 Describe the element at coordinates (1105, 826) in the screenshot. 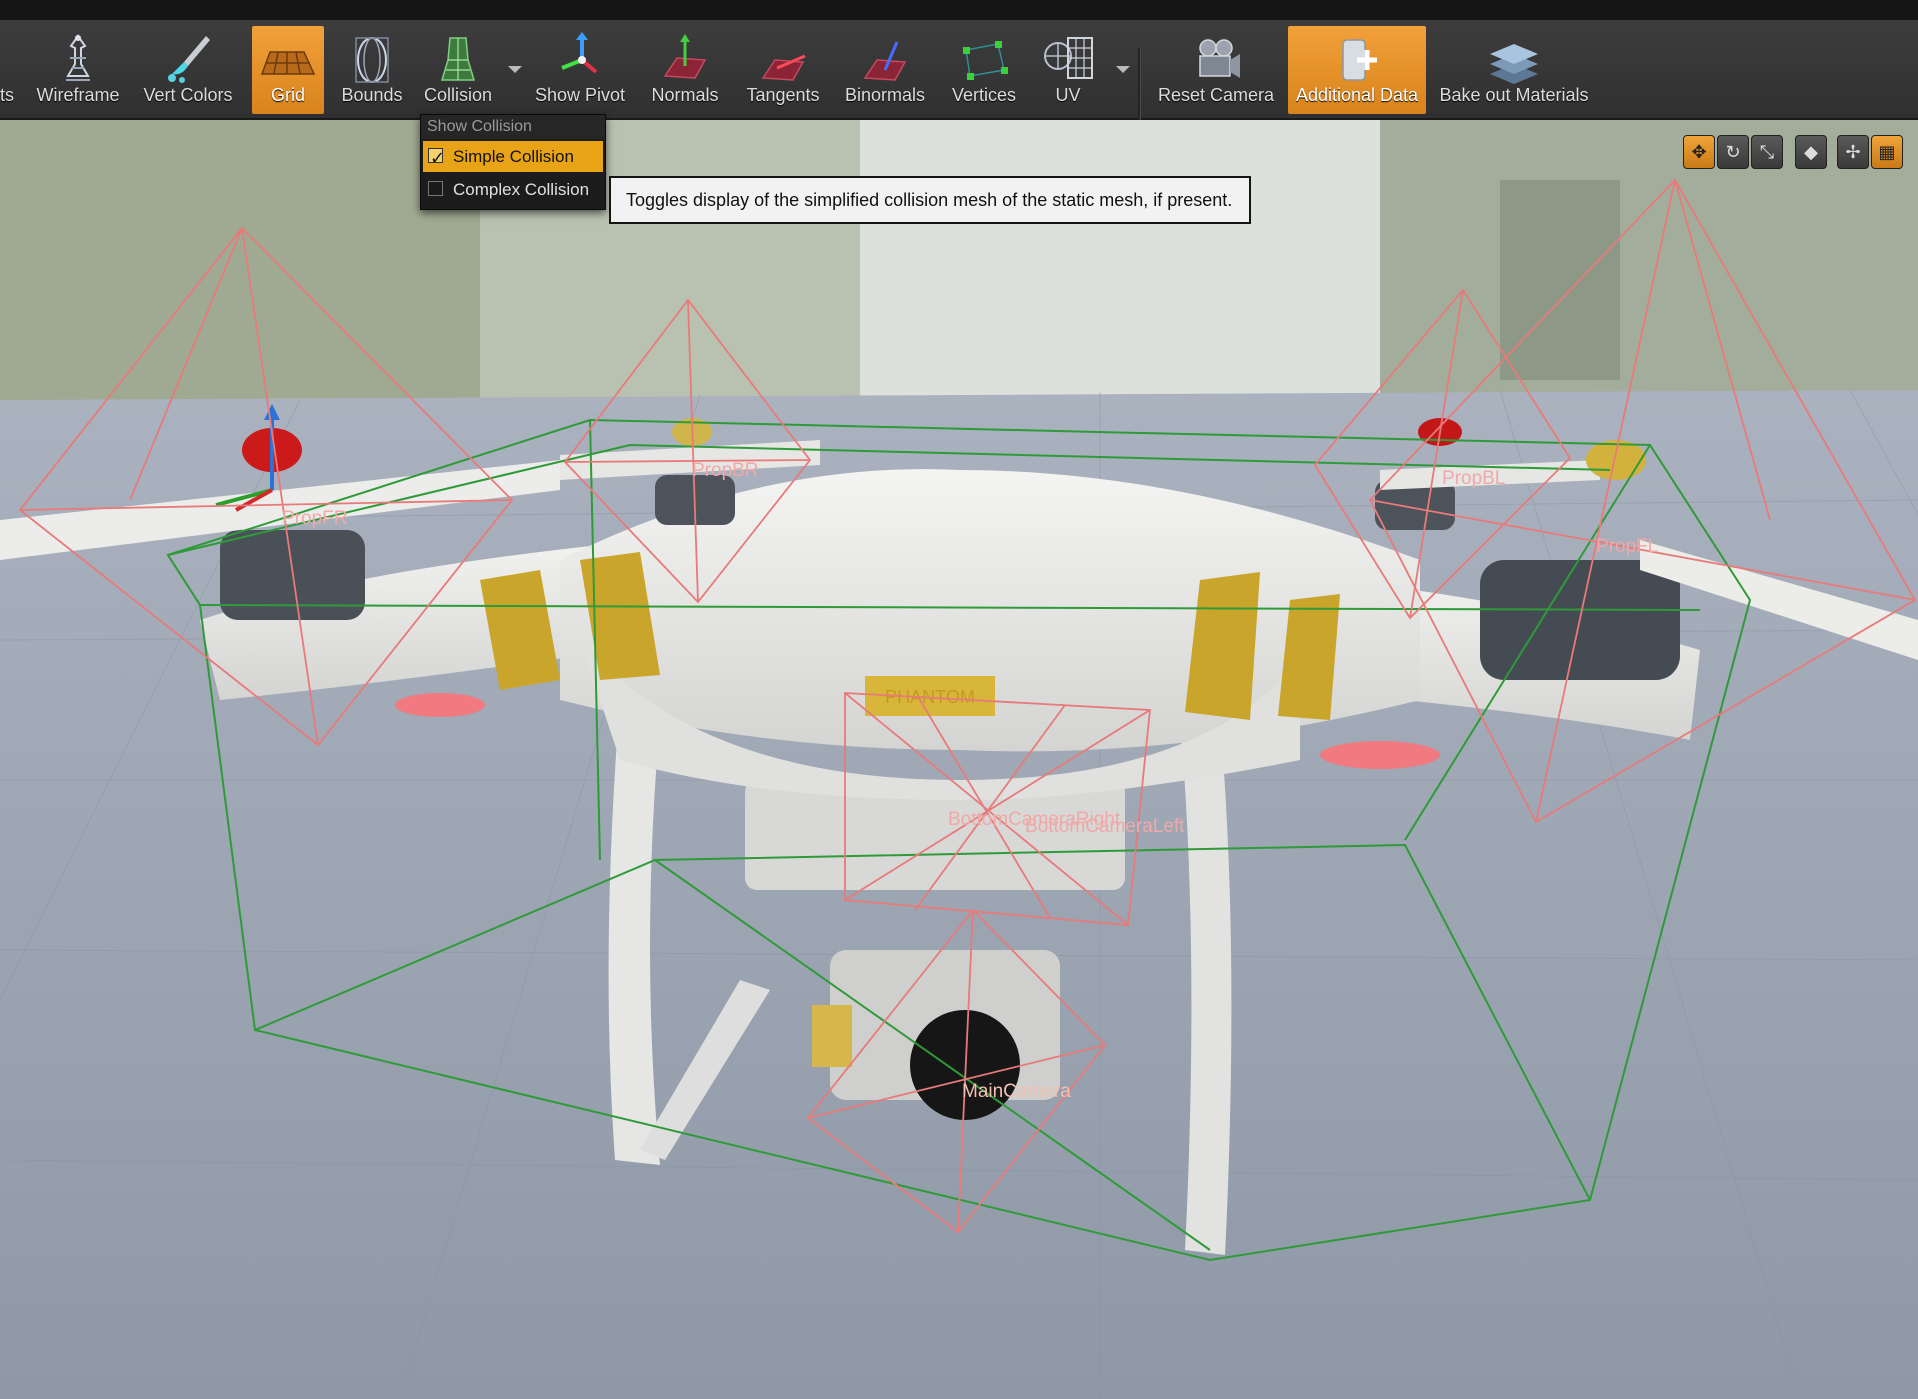

I see `socket-label-bottom-camera-left: BottomCameraLeft` at that location.